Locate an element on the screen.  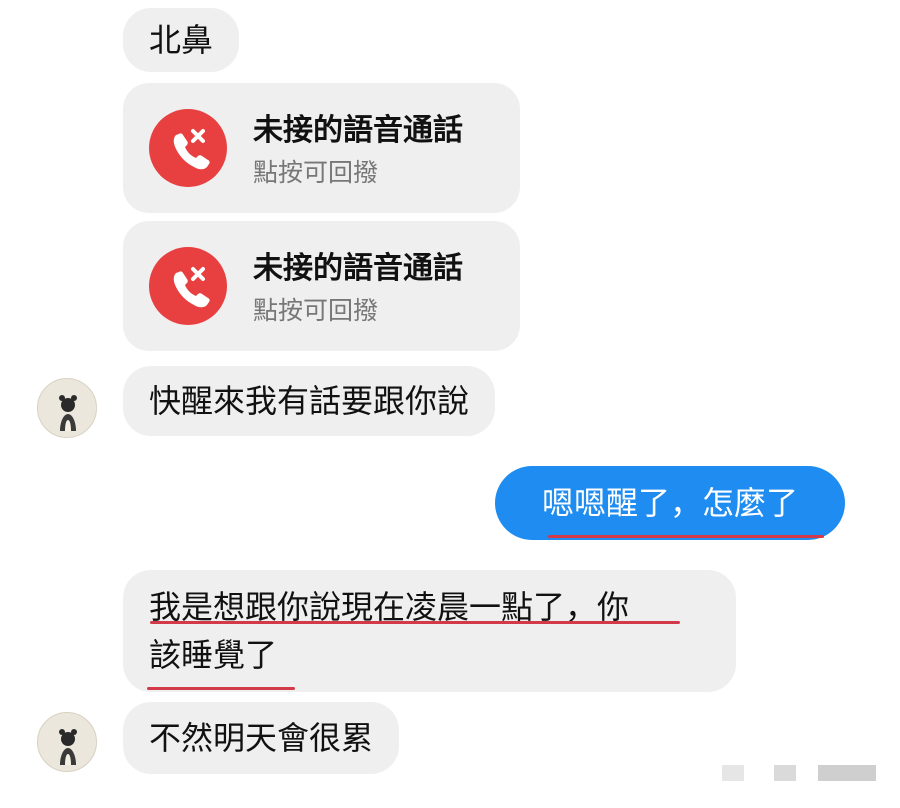
message-sent-reply: 嗯嗯醒了，怎麼了 is located at coordinates (670, 503).